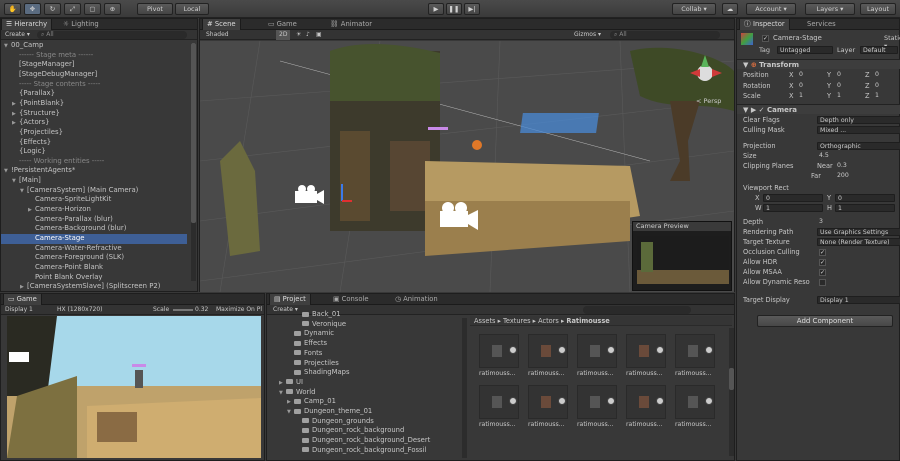 The image size is (900, 461). Describe the element at coordinates (94, 152) in the screenshot. I see `hierarchy-item: {Logic}` at that location.